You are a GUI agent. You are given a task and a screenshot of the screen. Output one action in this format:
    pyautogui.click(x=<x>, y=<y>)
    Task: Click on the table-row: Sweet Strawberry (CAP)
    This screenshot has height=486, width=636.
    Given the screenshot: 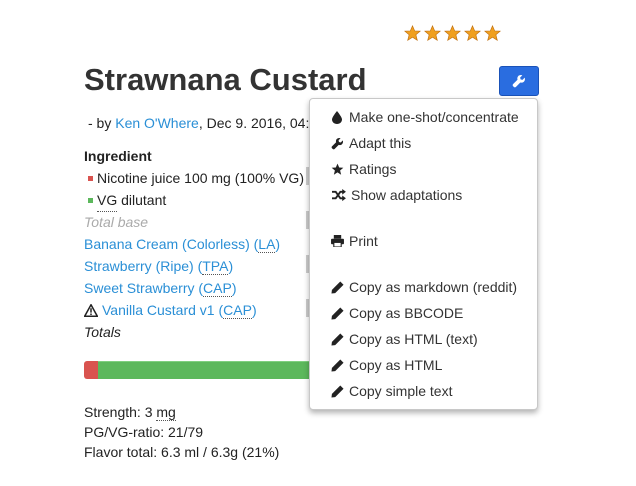 What is the action you would take?
    pyautogui.click(x=194, y=288)
    